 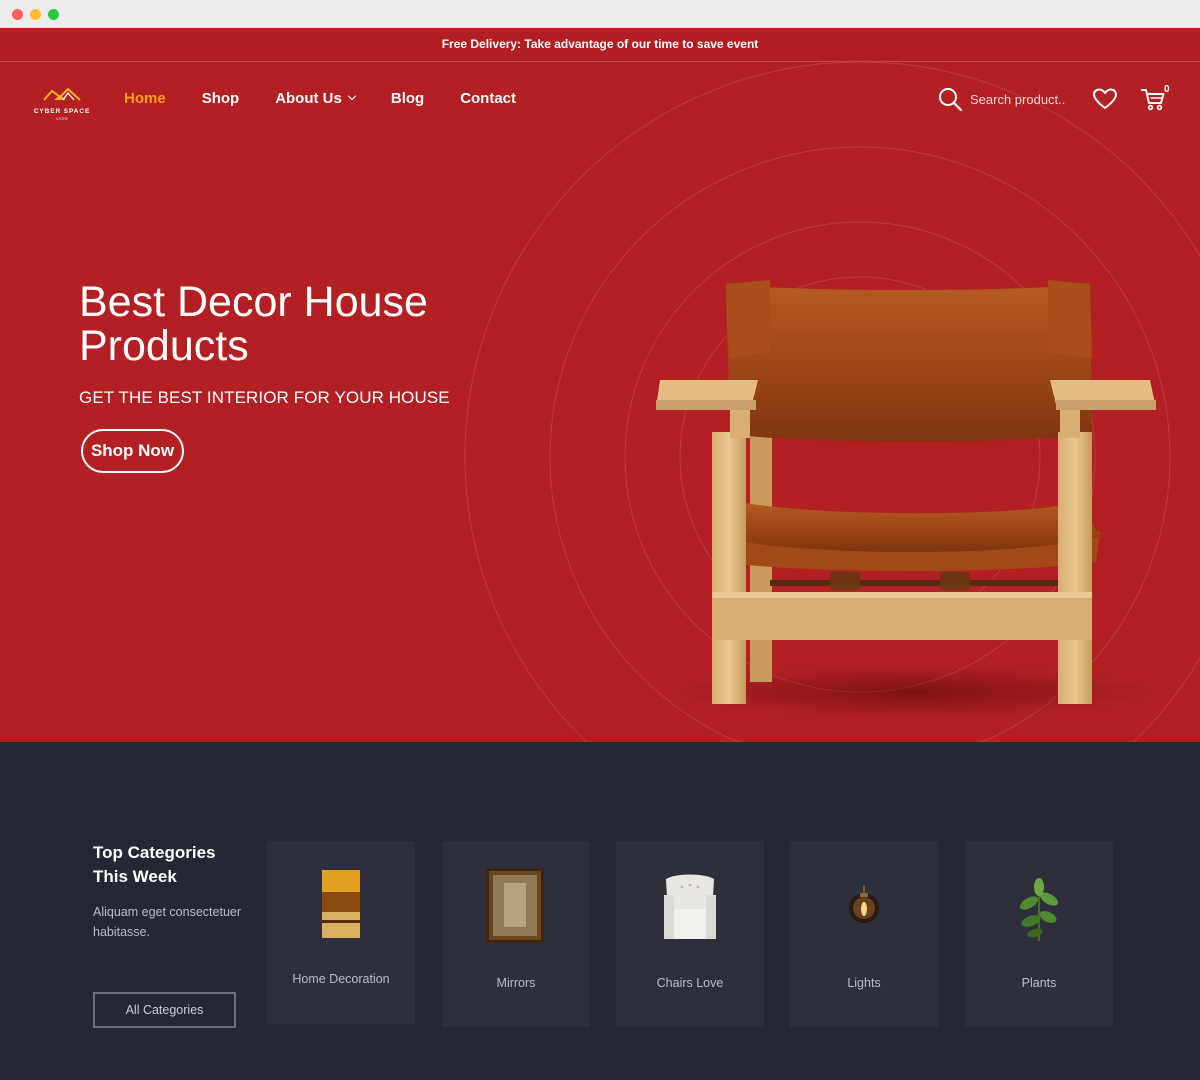 I want to click on search-icon, so click(x=950, y=99).